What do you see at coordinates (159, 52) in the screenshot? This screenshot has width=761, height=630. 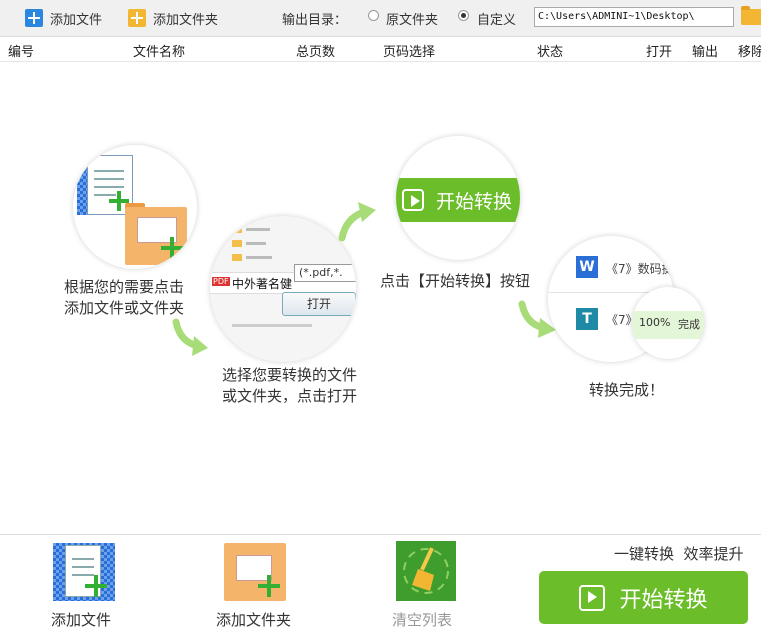 I see `col-filename: 文件名称` at bounding box center [159, 52].